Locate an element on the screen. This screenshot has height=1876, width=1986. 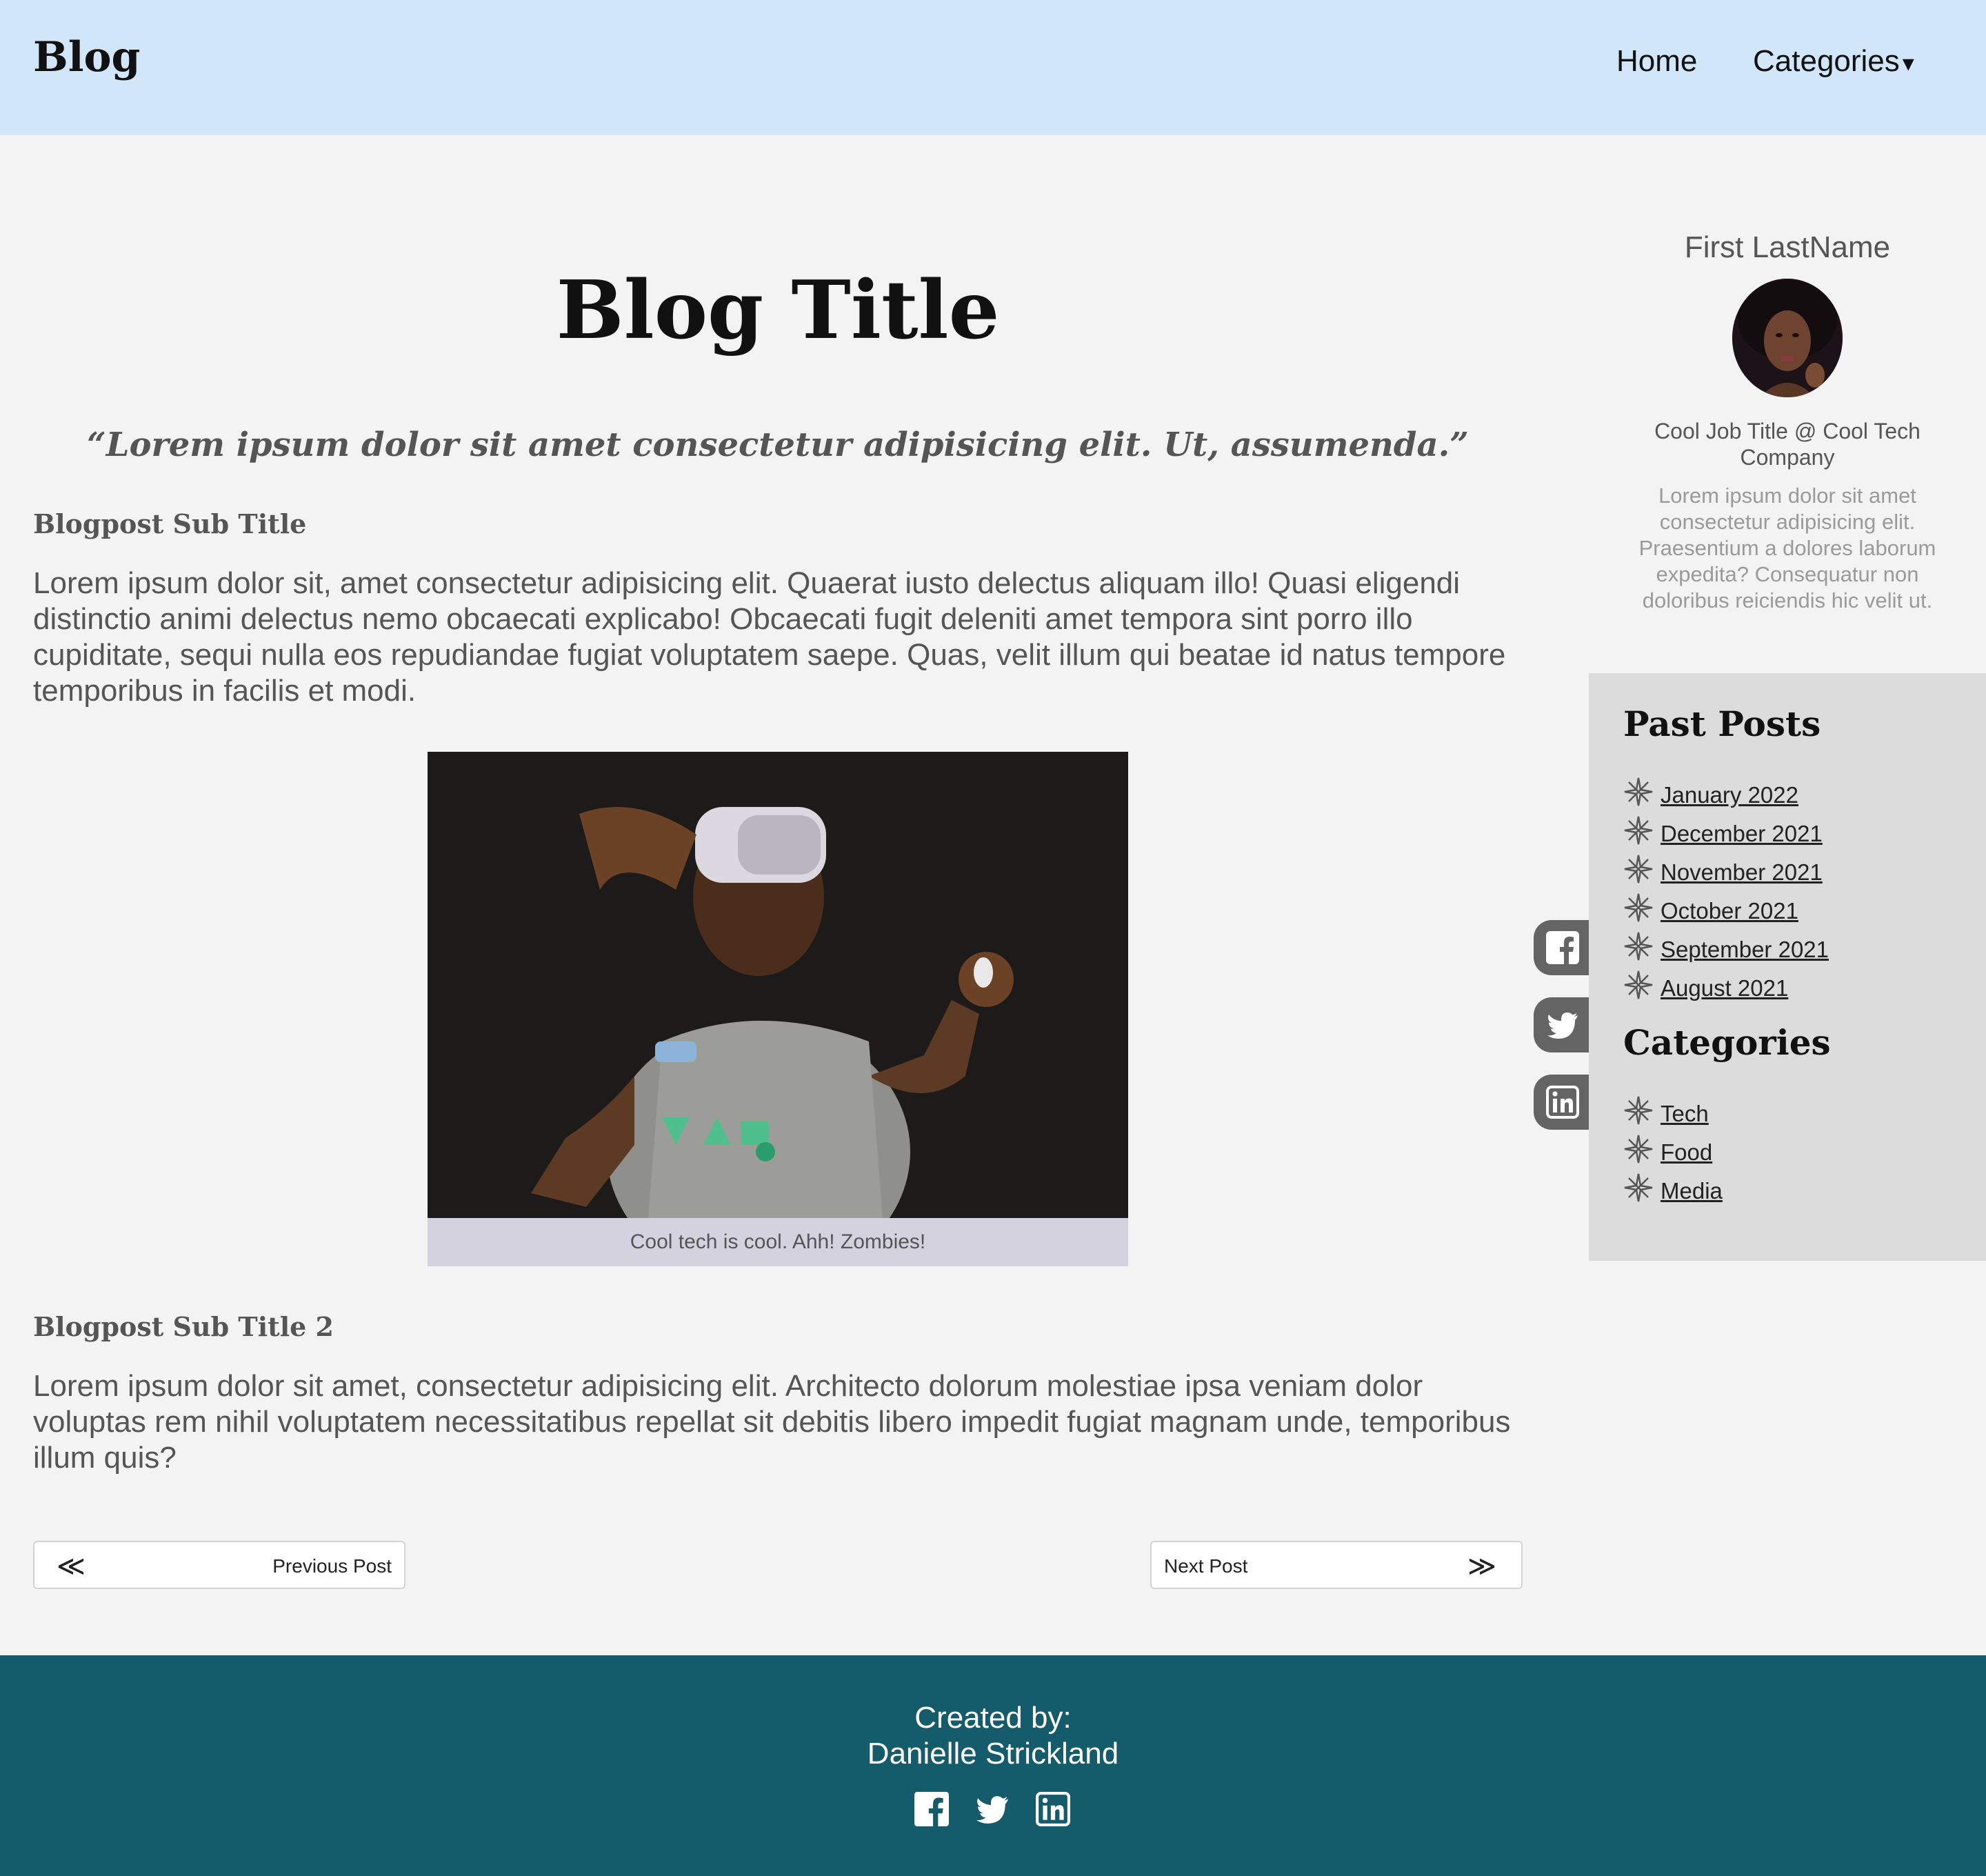
nav-categories-dropdown: Categories ▾ is located at coordinates (1833, 61).